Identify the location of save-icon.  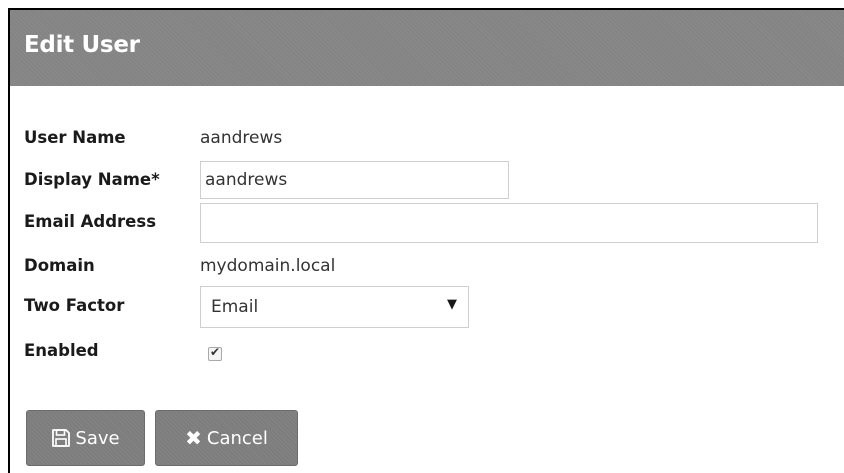
(61, 438).